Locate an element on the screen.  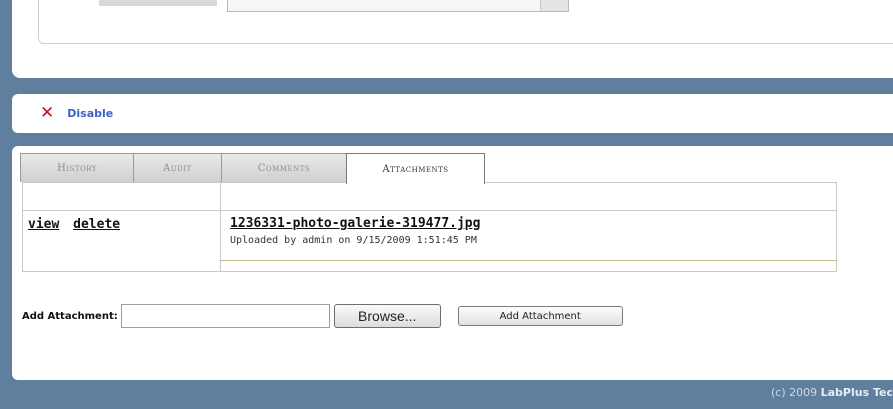
add-attachment-button: Add Attachment is located at coordinates (540, 316).